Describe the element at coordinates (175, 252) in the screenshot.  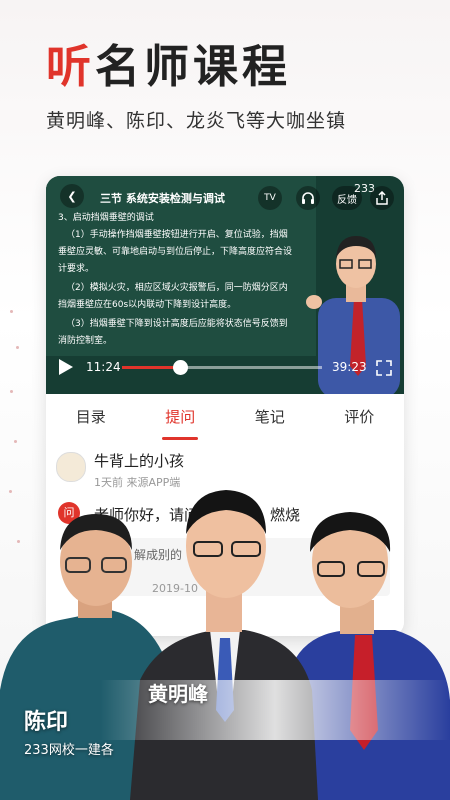
I see `board-line: 垂壁应灵敏、可靠地启动与到位后停止，下降高度应符合设` at that location.